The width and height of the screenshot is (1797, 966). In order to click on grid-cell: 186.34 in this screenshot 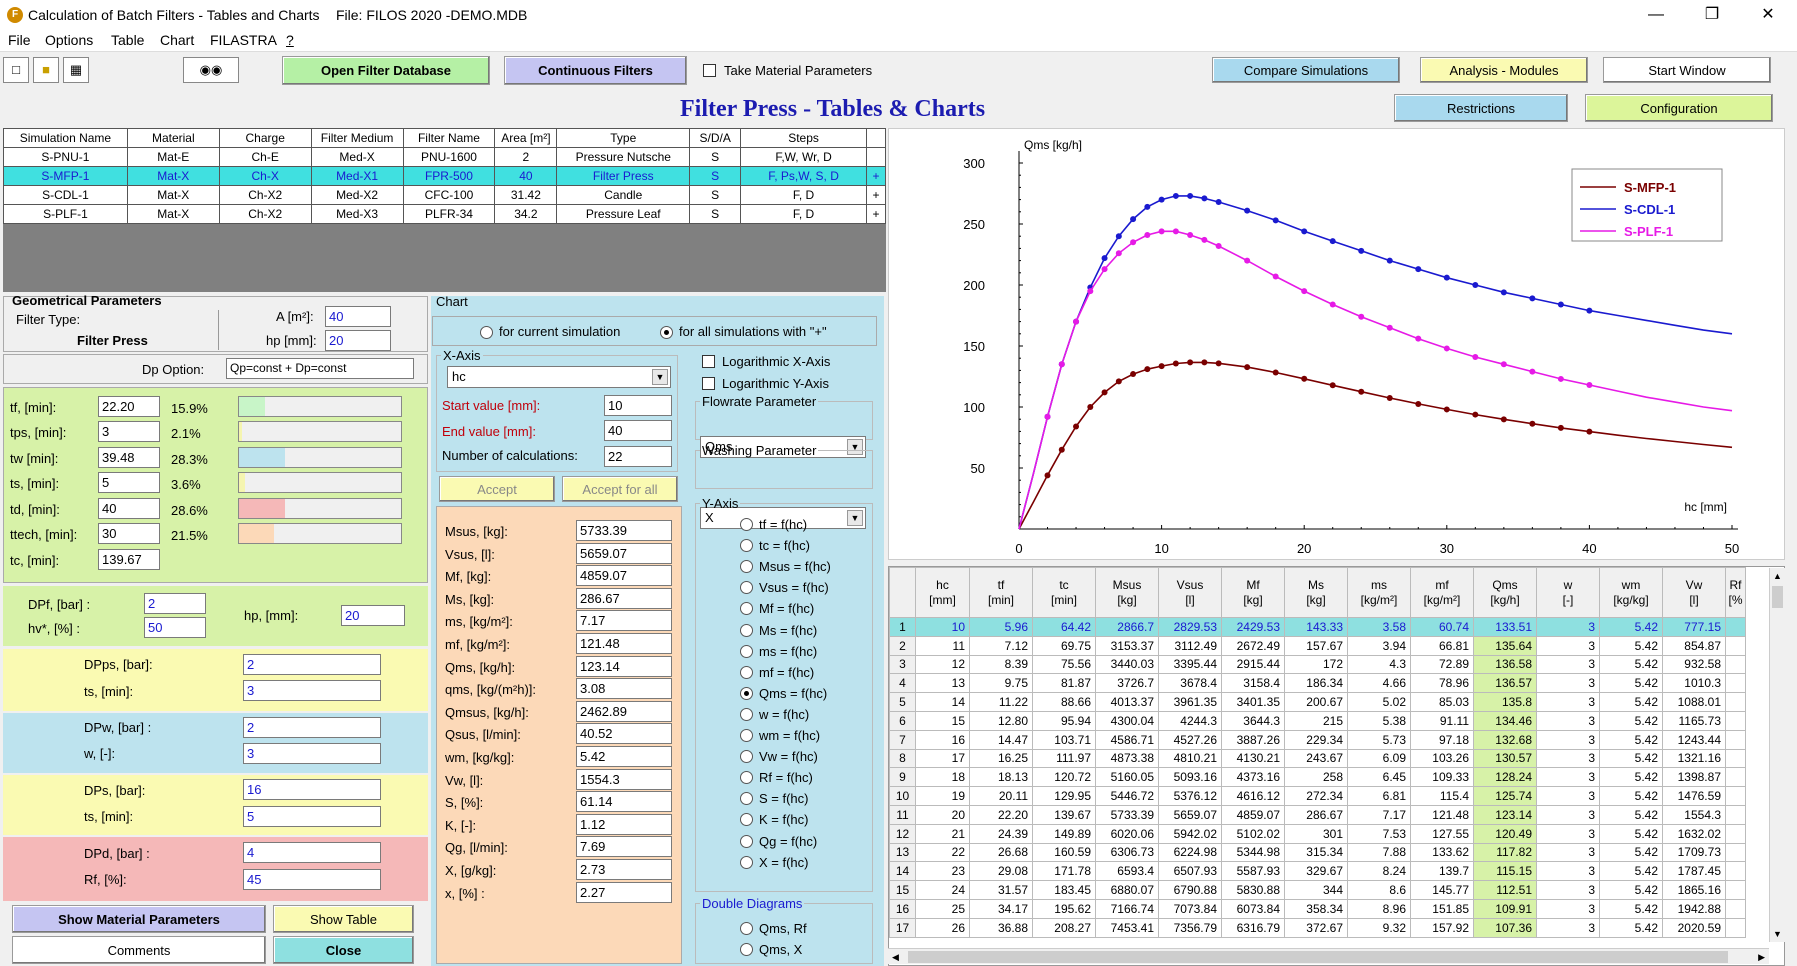, I will do `click(1316, 683)`.